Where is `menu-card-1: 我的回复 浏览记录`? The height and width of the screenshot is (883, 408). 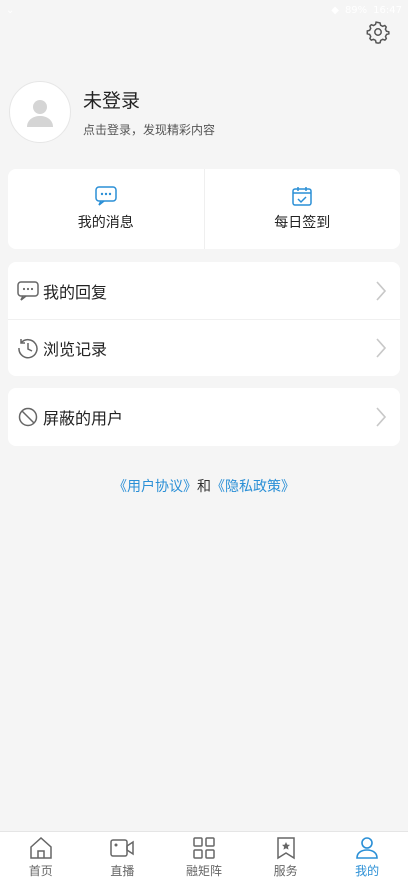 menu-card-1: 我的回复 浏览记录 is located at coordinates (204, 319).